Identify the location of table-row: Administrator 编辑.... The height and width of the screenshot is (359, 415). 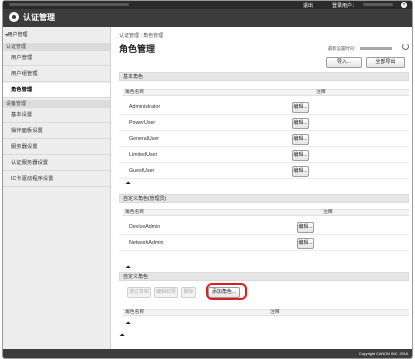
(264, 107).